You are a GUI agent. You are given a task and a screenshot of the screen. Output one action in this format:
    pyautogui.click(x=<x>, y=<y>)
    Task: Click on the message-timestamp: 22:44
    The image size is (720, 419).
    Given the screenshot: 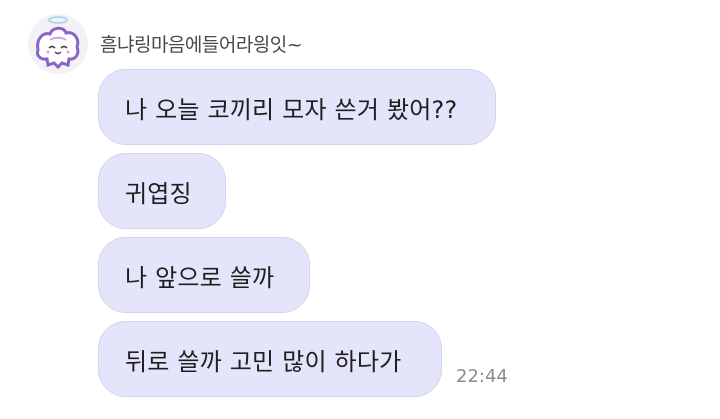 What is the action you would take?
    pyautogui.click(x=482, y=376)
    